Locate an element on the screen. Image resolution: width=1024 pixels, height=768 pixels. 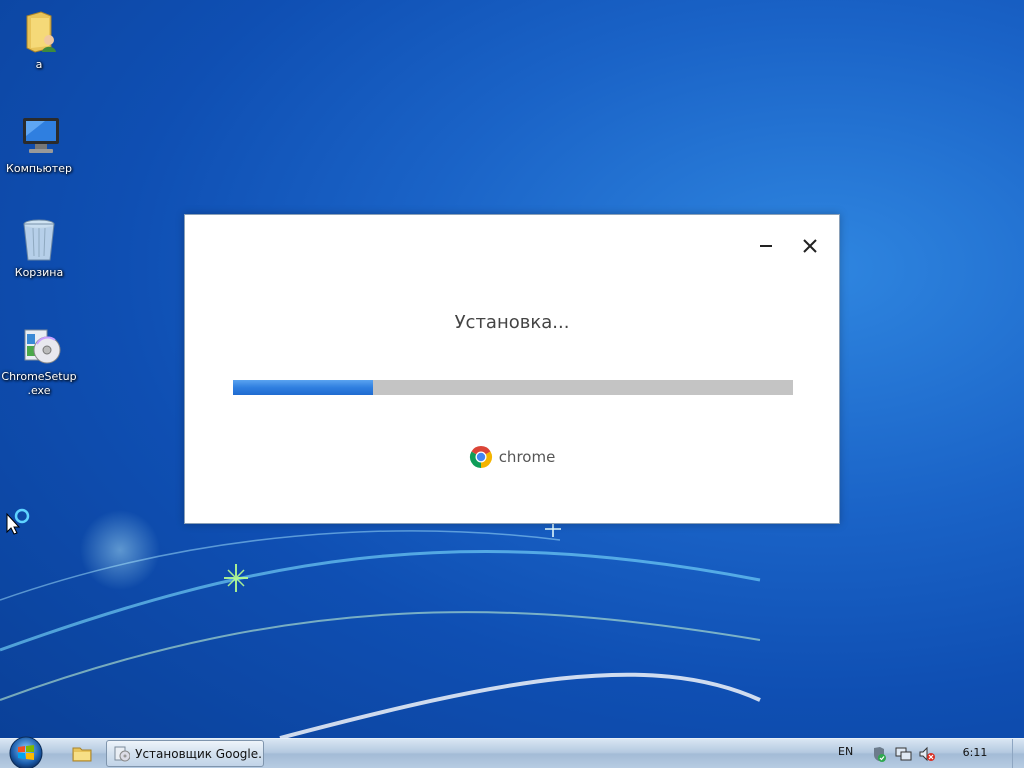
volume-muted-icon is located at coordinates (927, 754).